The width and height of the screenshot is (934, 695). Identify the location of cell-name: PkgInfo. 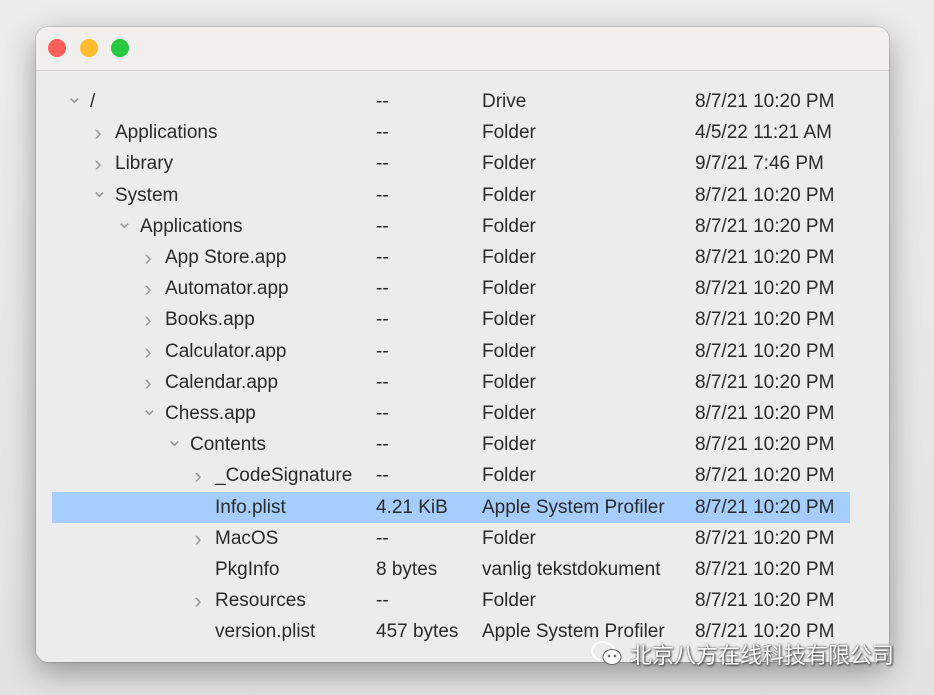
(247, 569).